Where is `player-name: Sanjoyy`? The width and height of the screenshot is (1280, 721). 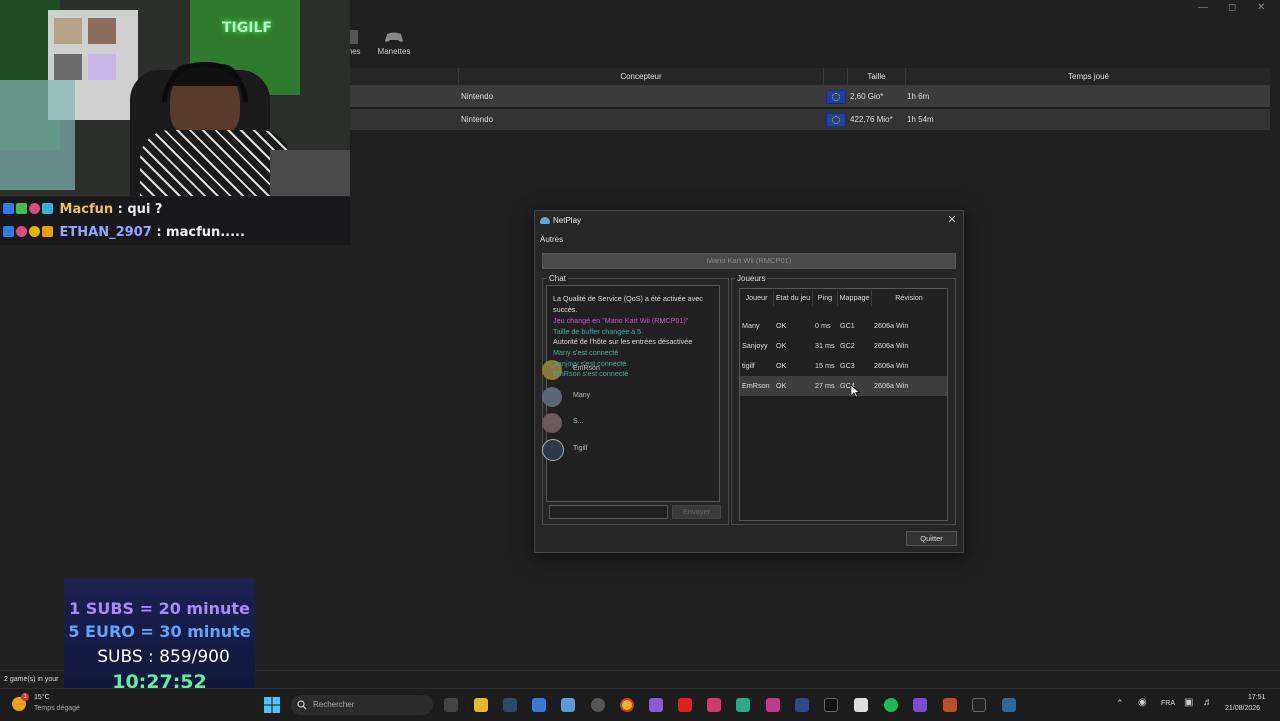 player-name: Sanjoyy is located at coordinates (755, 345).